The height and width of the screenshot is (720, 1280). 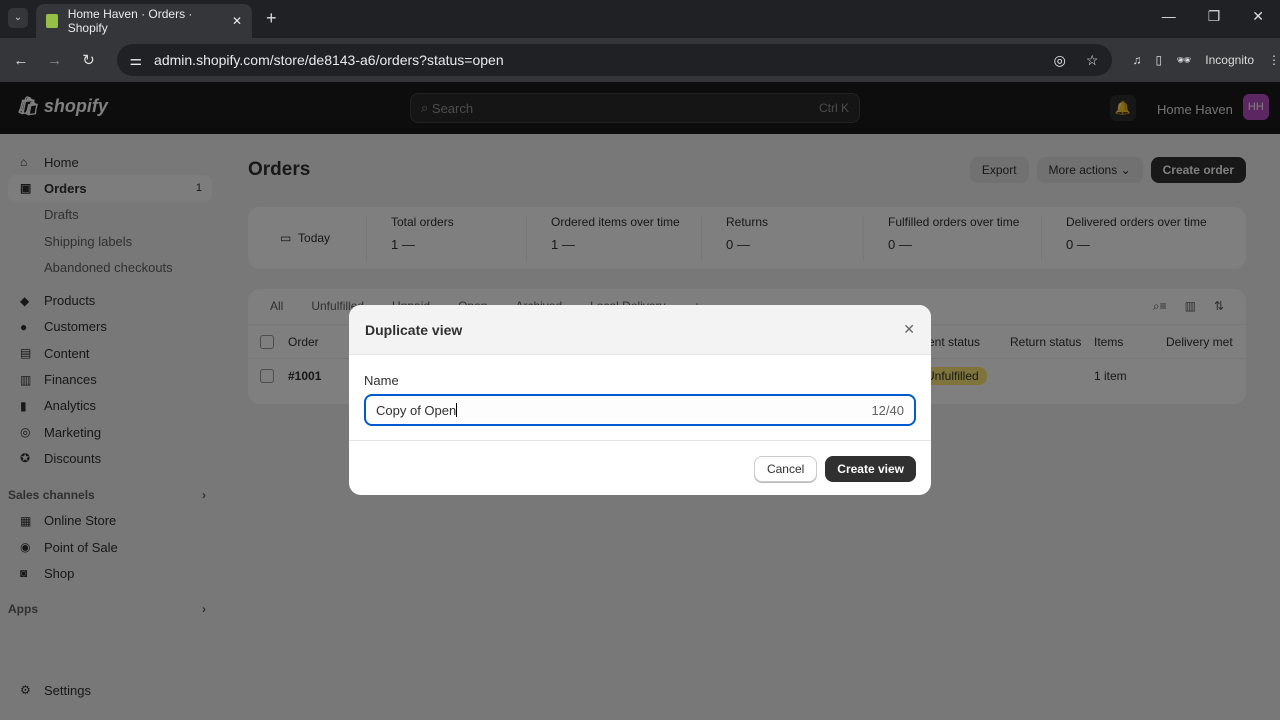 What do you see at coordinates (870, 469) in the screenshot?
I see `create-view-button: Create view` at bounding box center [870, 469].